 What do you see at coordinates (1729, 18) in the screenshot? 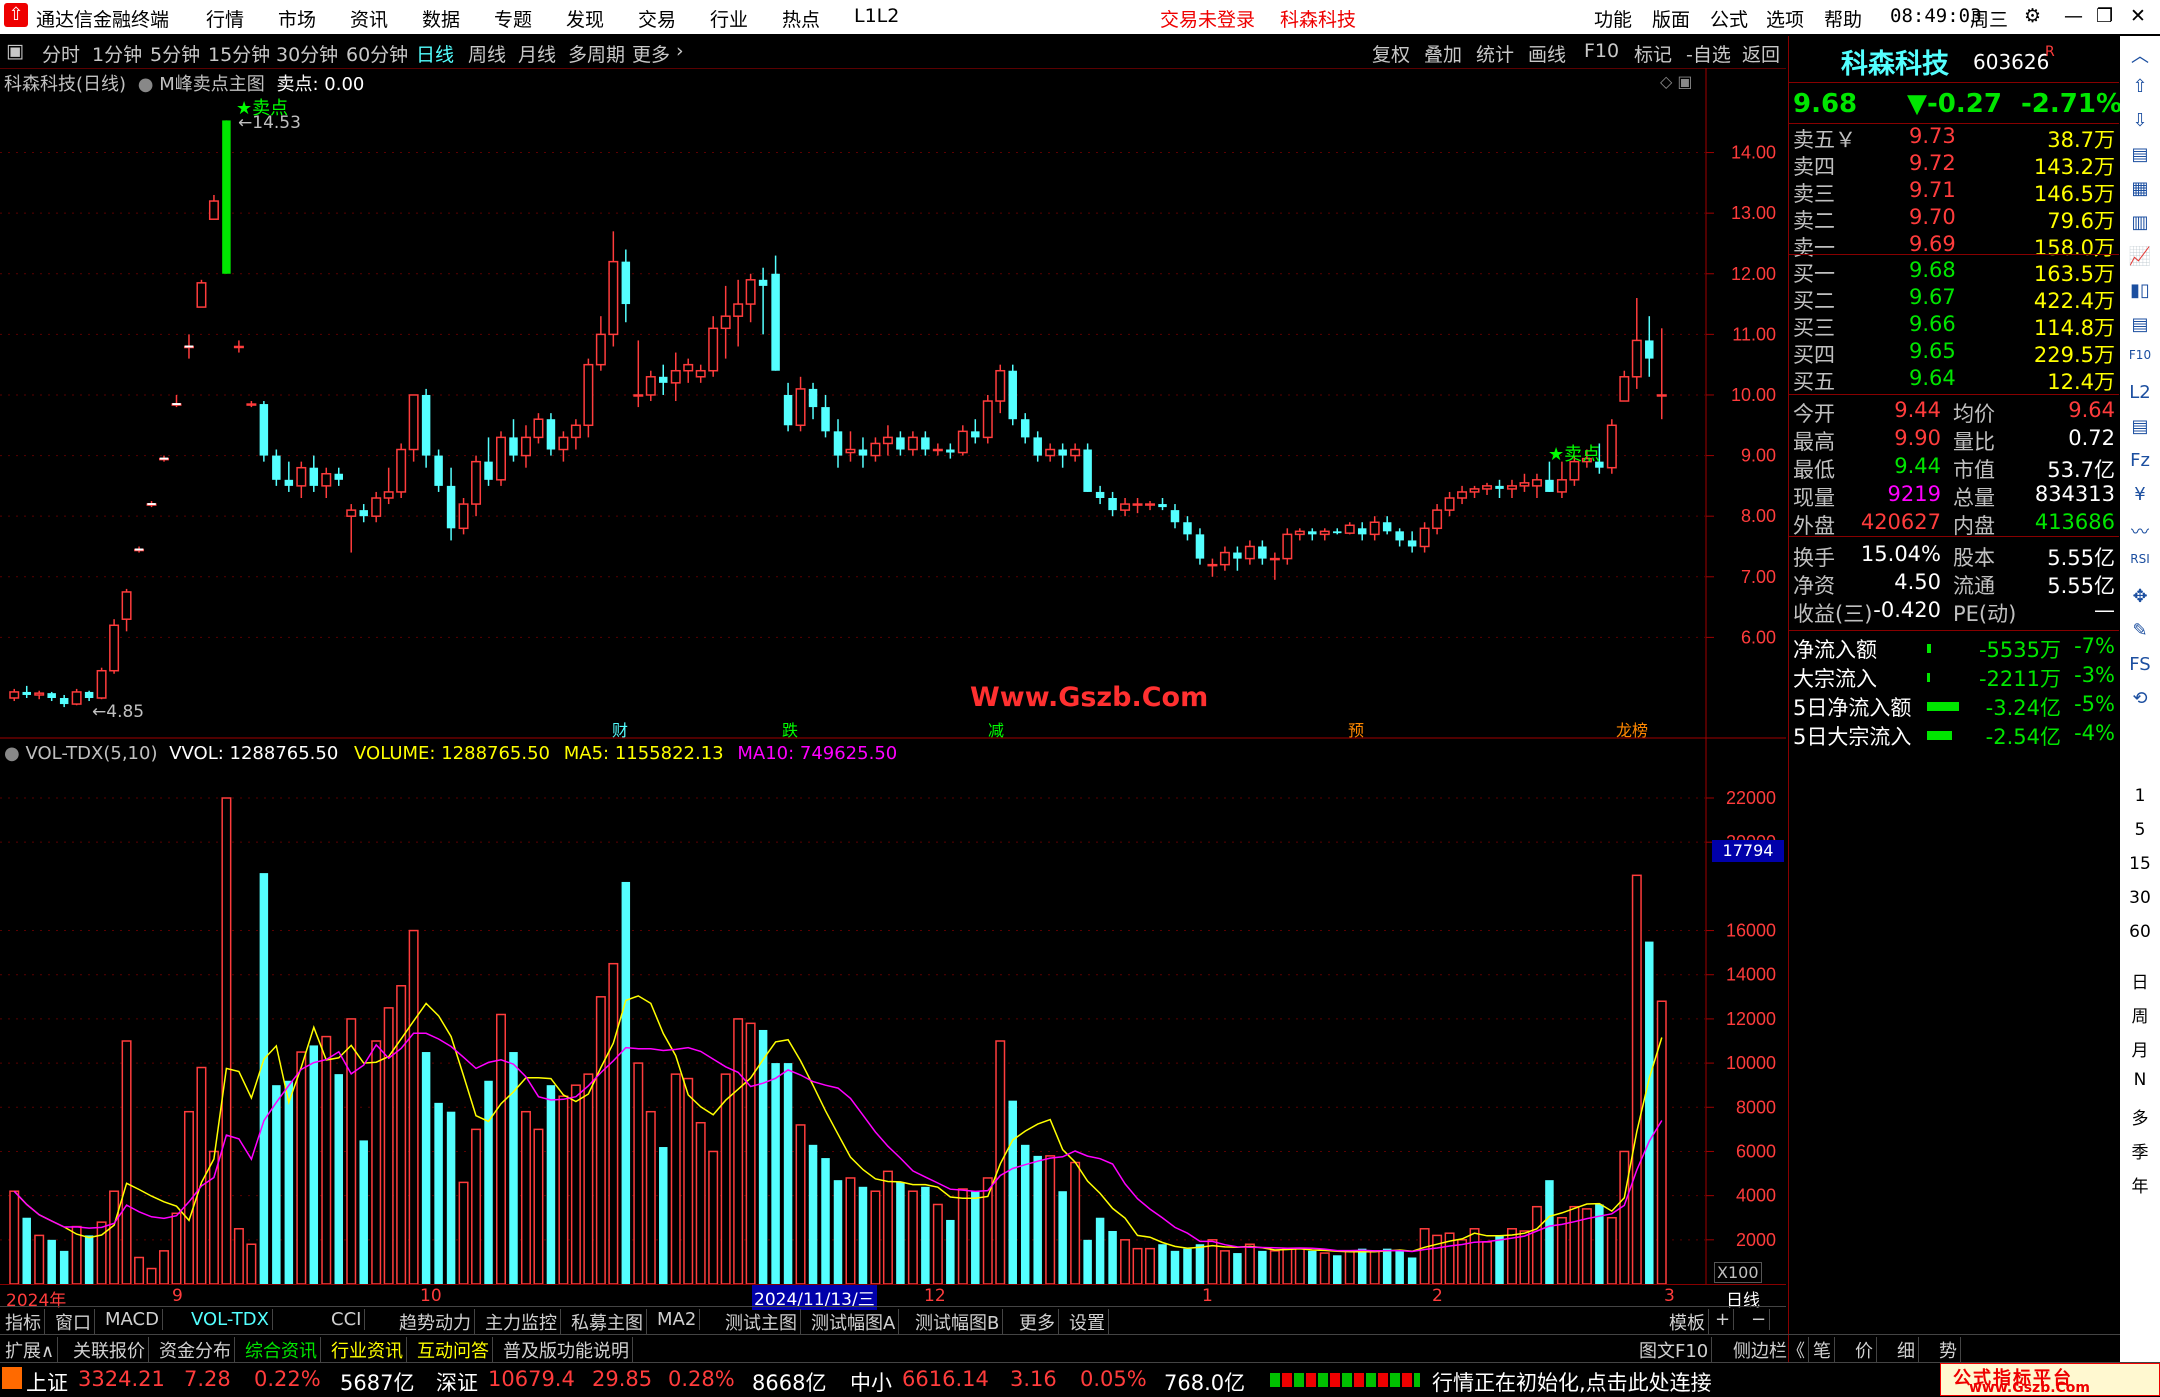
I see `menu-gongshi: 公式` at bounding box center [1729, 18].